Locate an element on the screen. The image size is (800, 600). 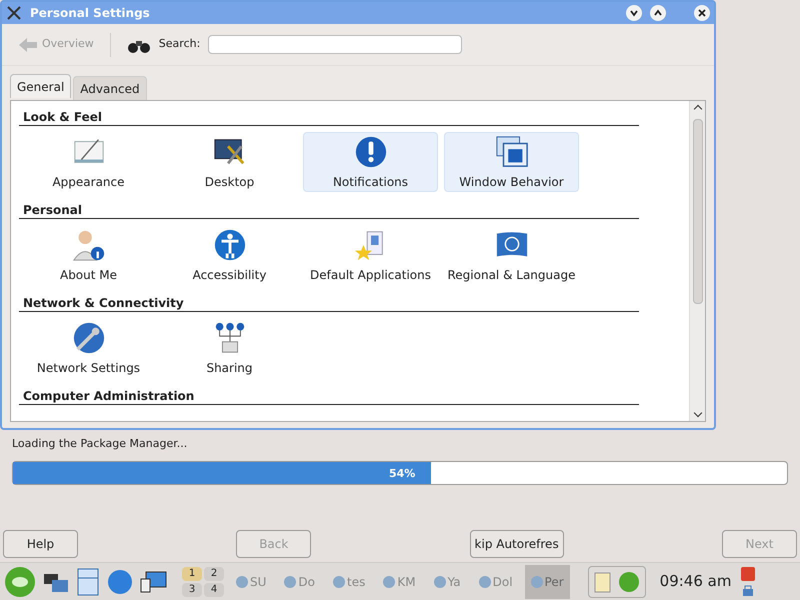
windows-icon is located at coordinates (512, 152).